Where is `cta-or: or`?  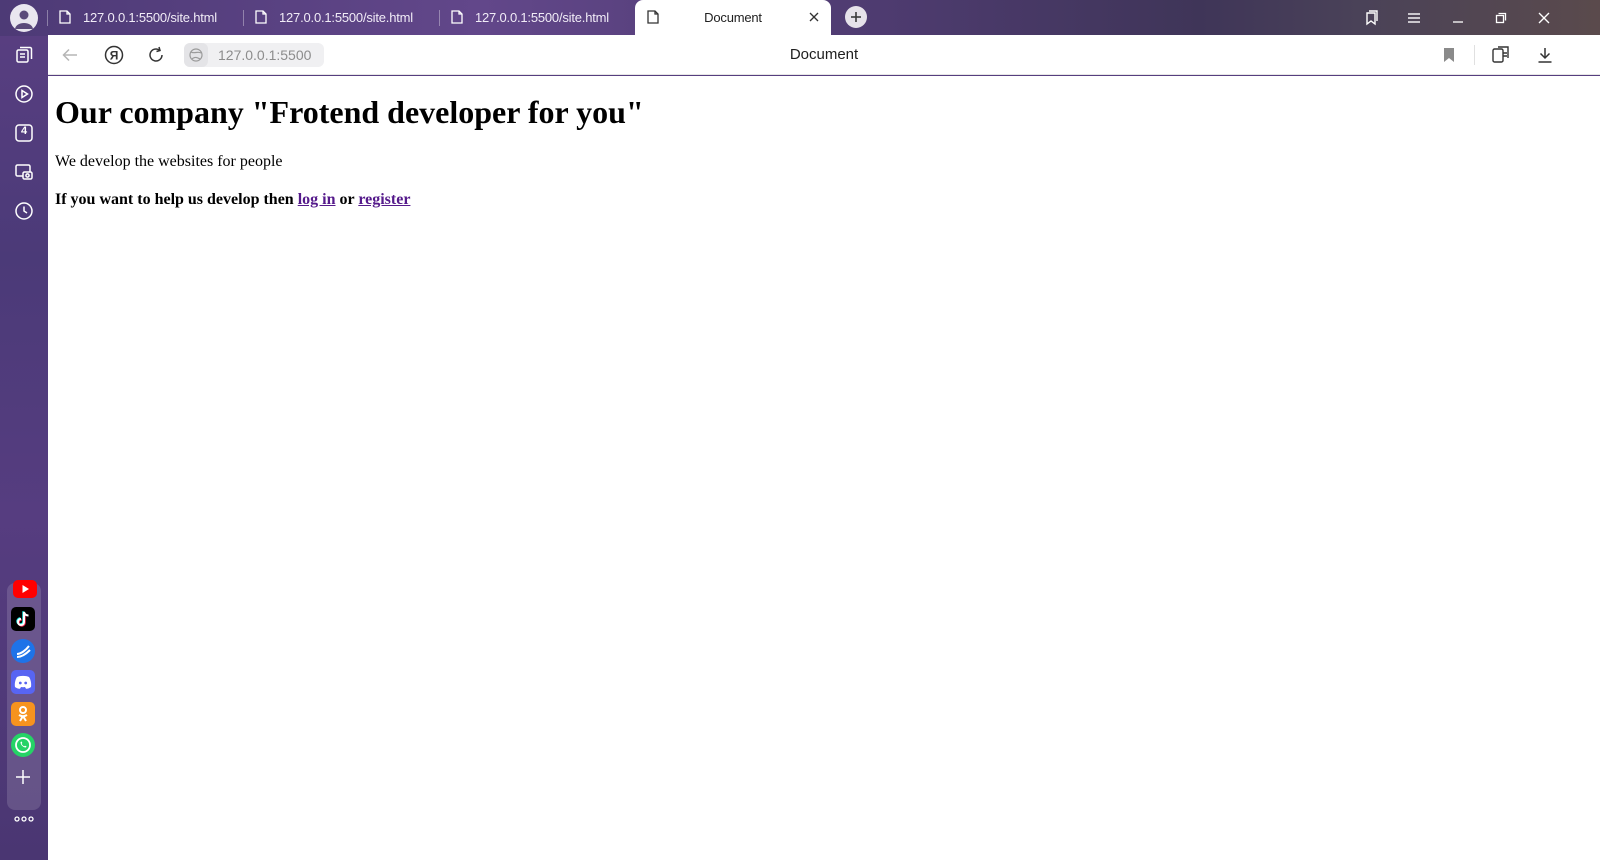 cta-or: or is located at coordinates (347, 199).